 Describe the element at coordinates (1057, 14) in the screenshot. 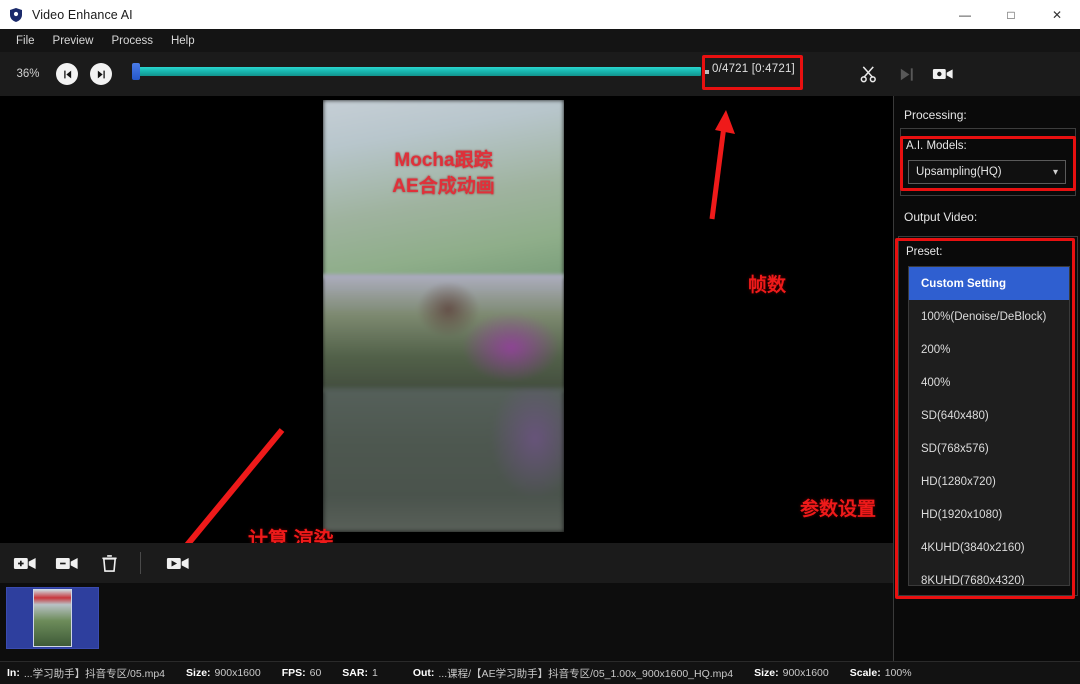

I see `close-button: ✕` at that location.